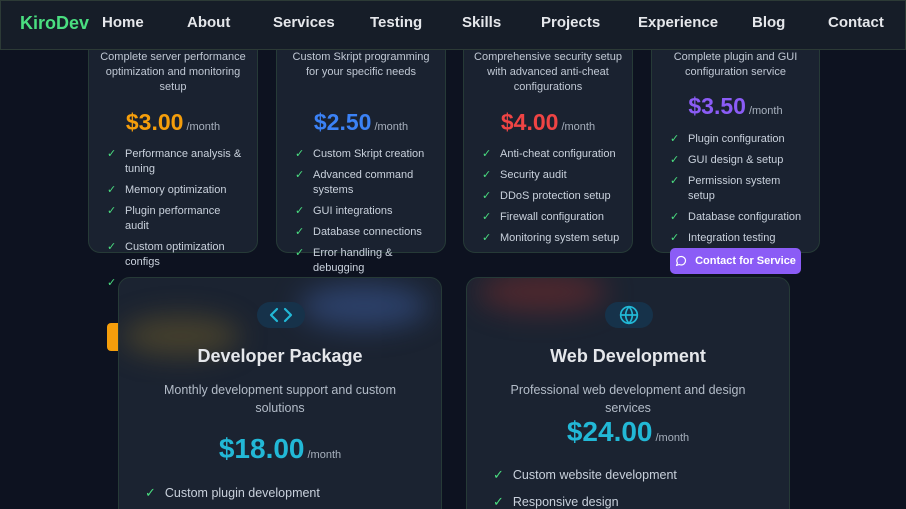 The height and width of the screenshot is (509, 906). What do you see at coordinates (717, 106) in the screenshot?
I see `plan-price-amount: $3.50` at bounding box center [717, 106].